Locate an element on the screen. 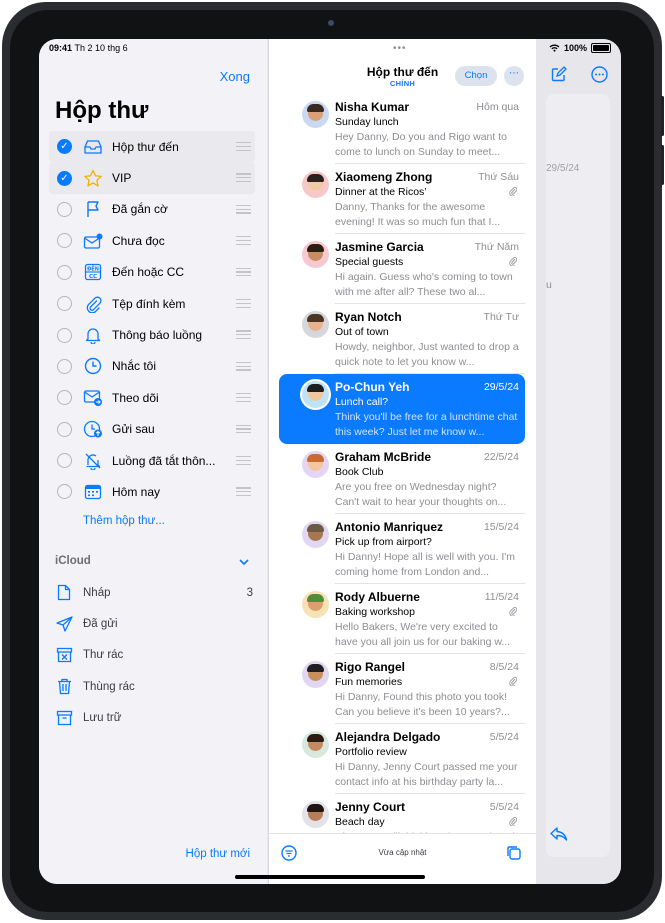 The width and height of the screenshot is (665, 923). mailbox-item: Gửi sau is located at coordinates (154, 429).